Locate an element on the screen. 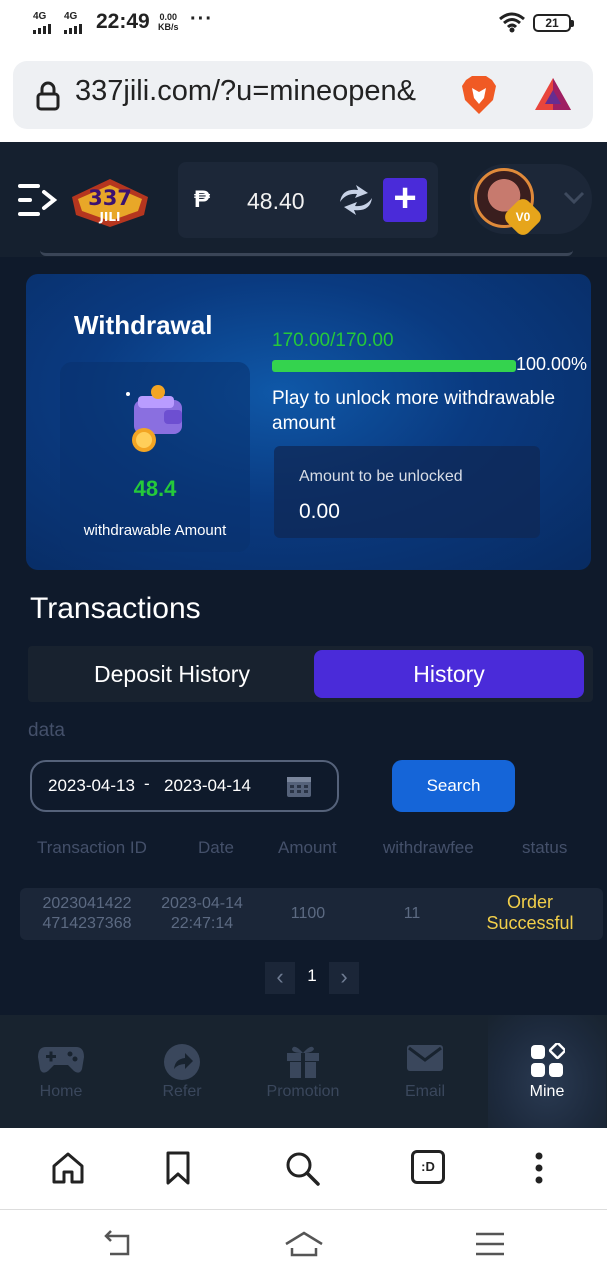  grid-icon is located at coordinates (548, 1062).